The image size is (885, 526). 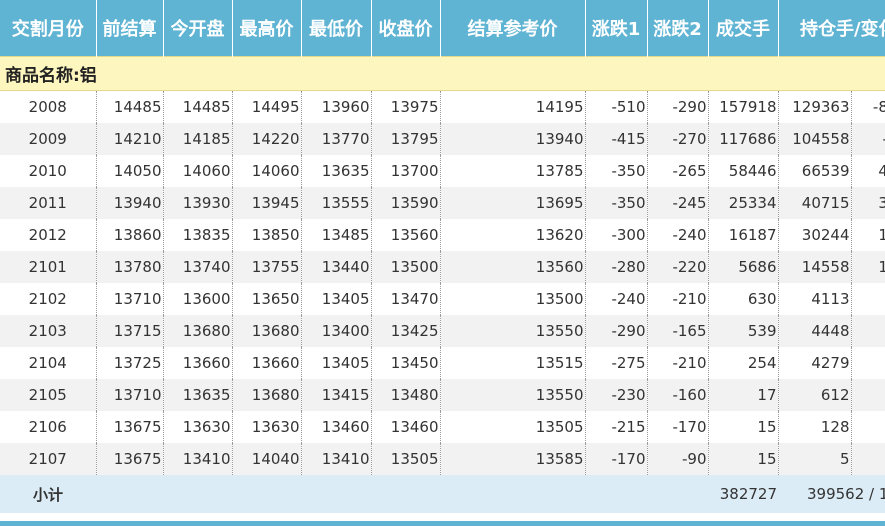 What do you see at coordinates (48, 427) in the screenshot?
I see `cell-month: 2106` at bounding box center [48, 427].